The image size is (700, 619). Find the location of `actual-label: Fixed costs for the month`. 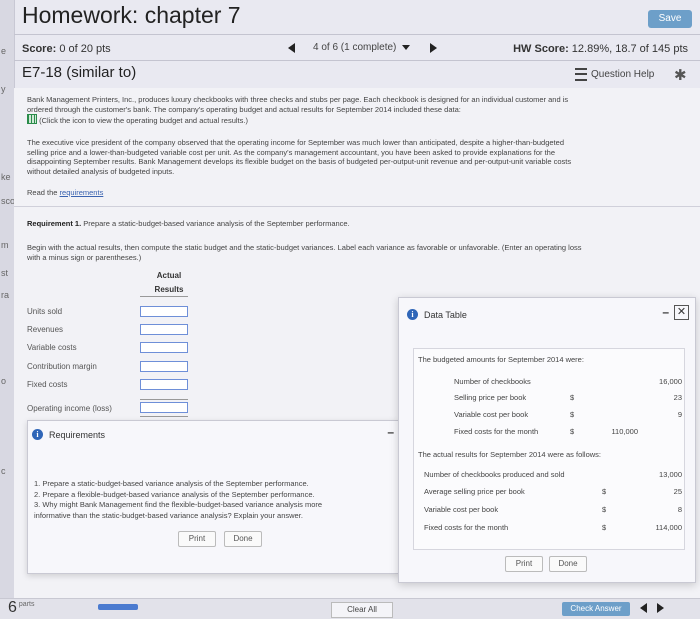

actual-label: Fixed costs for the month is located at coordinates (466, 527).